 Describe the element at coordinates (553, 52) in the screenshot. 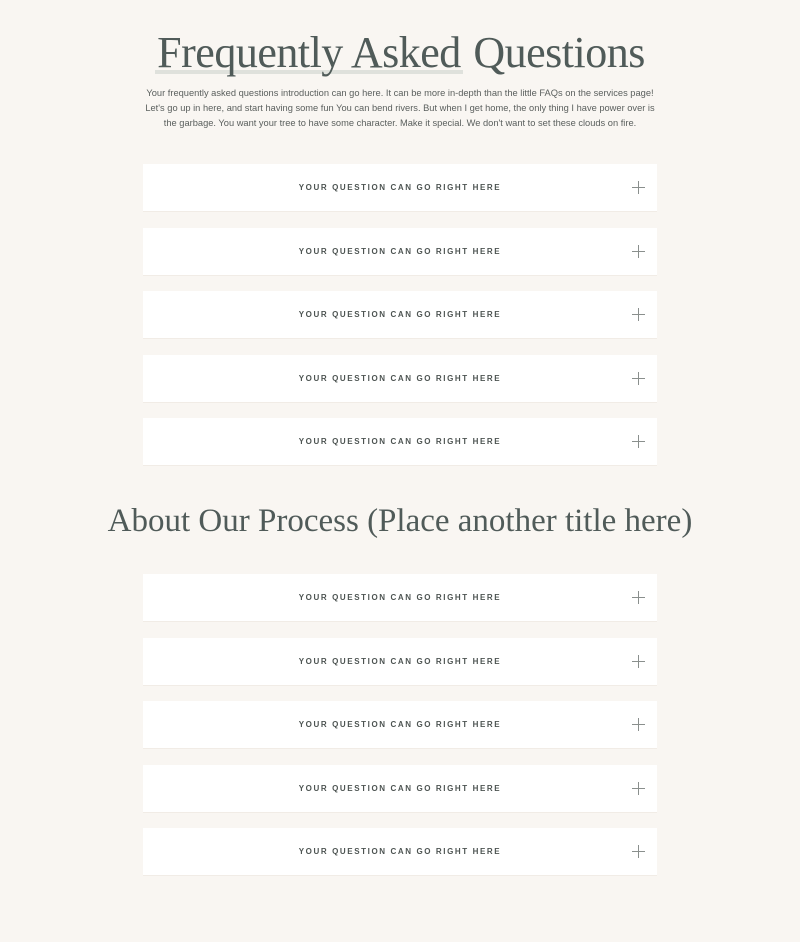

I see `title-rest: Questions` at that location.